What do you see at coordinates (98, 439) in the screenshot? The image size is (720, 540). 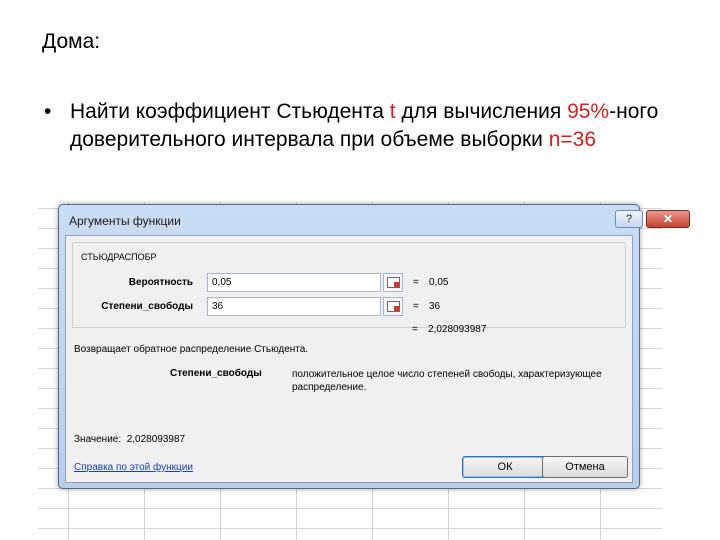 I see `value-label: Значение:` at bounding box center [98, 439].